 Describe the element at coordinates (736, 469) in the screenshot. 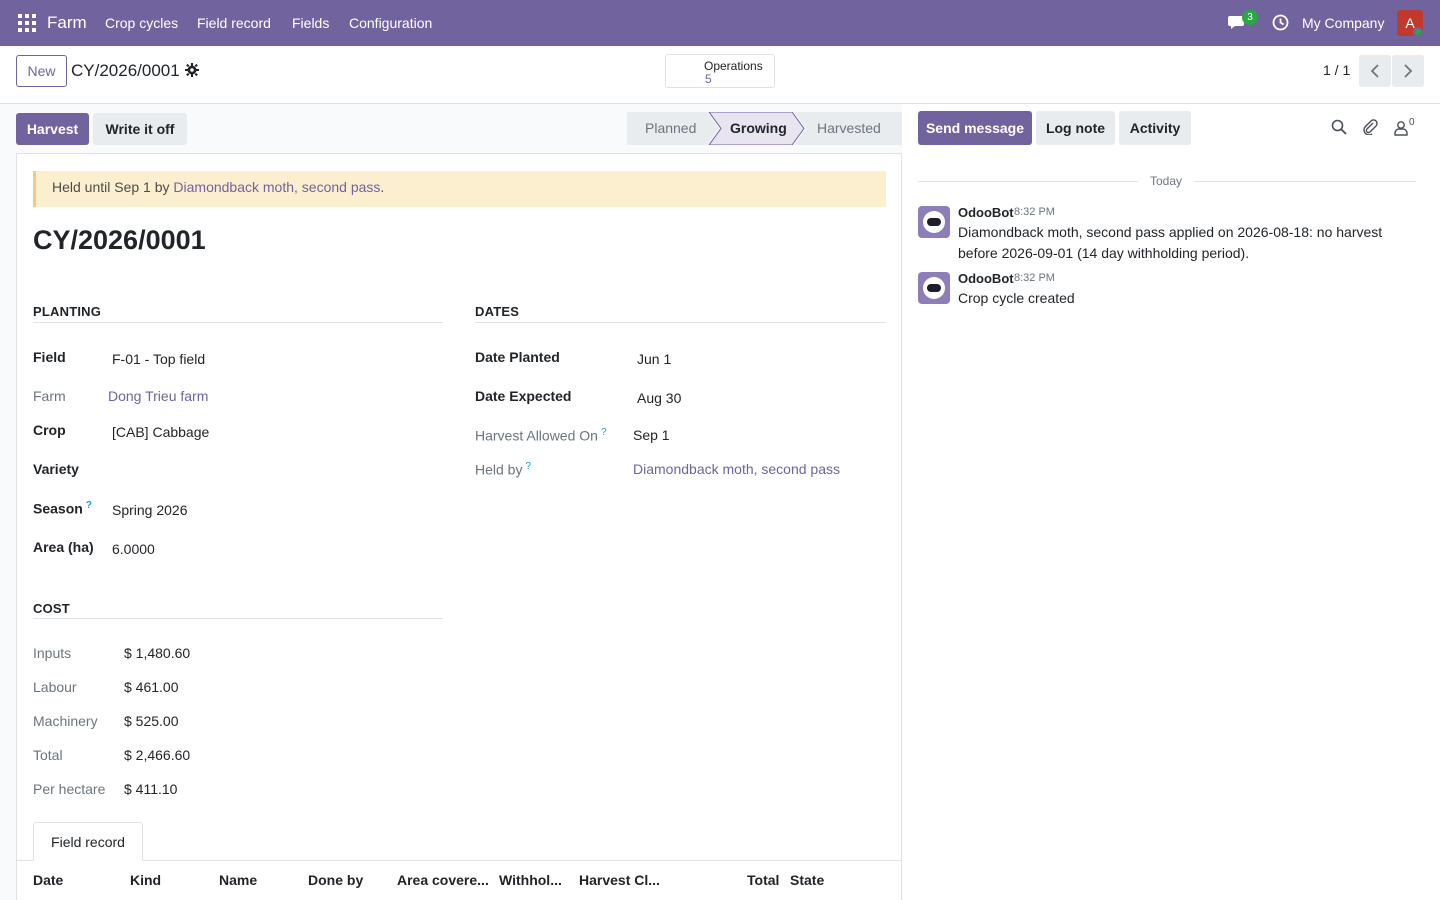

I see `held-by-link: Diamondback moth, second pass` at that location.